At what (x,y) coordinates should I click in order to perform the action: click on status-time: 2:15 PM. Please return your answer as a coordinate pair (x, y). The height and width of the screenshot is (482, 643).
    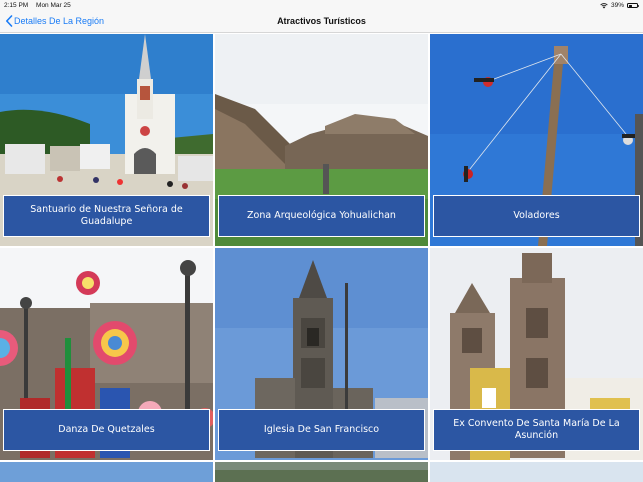
    Looking at the image, I should click on (16, 5).